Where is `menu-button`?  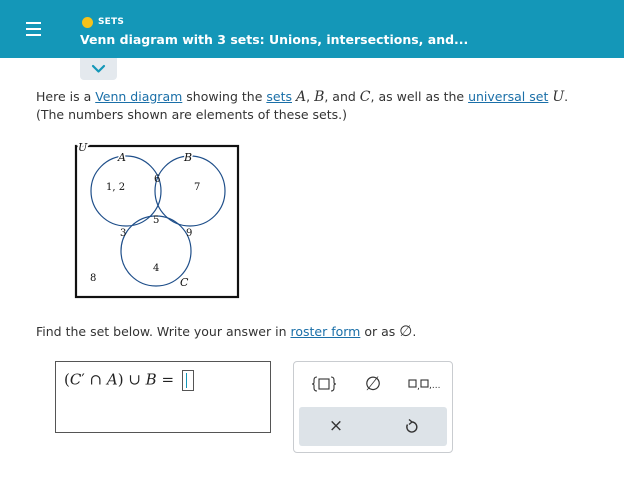
menu-button is located at coordinates (33, 29).